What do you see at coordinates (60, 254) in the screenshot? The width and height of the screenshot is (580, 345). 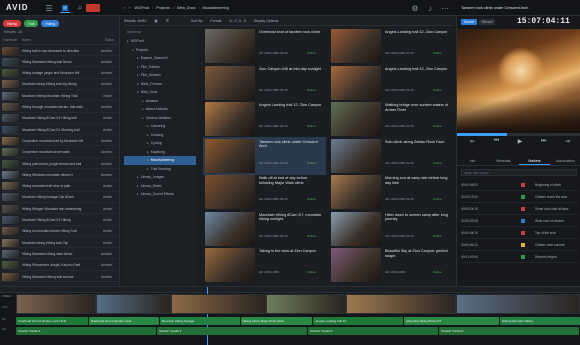 I see `result-row: Hiking Mountain hiking view Nemo Archive` at bounding box center [60, 254].